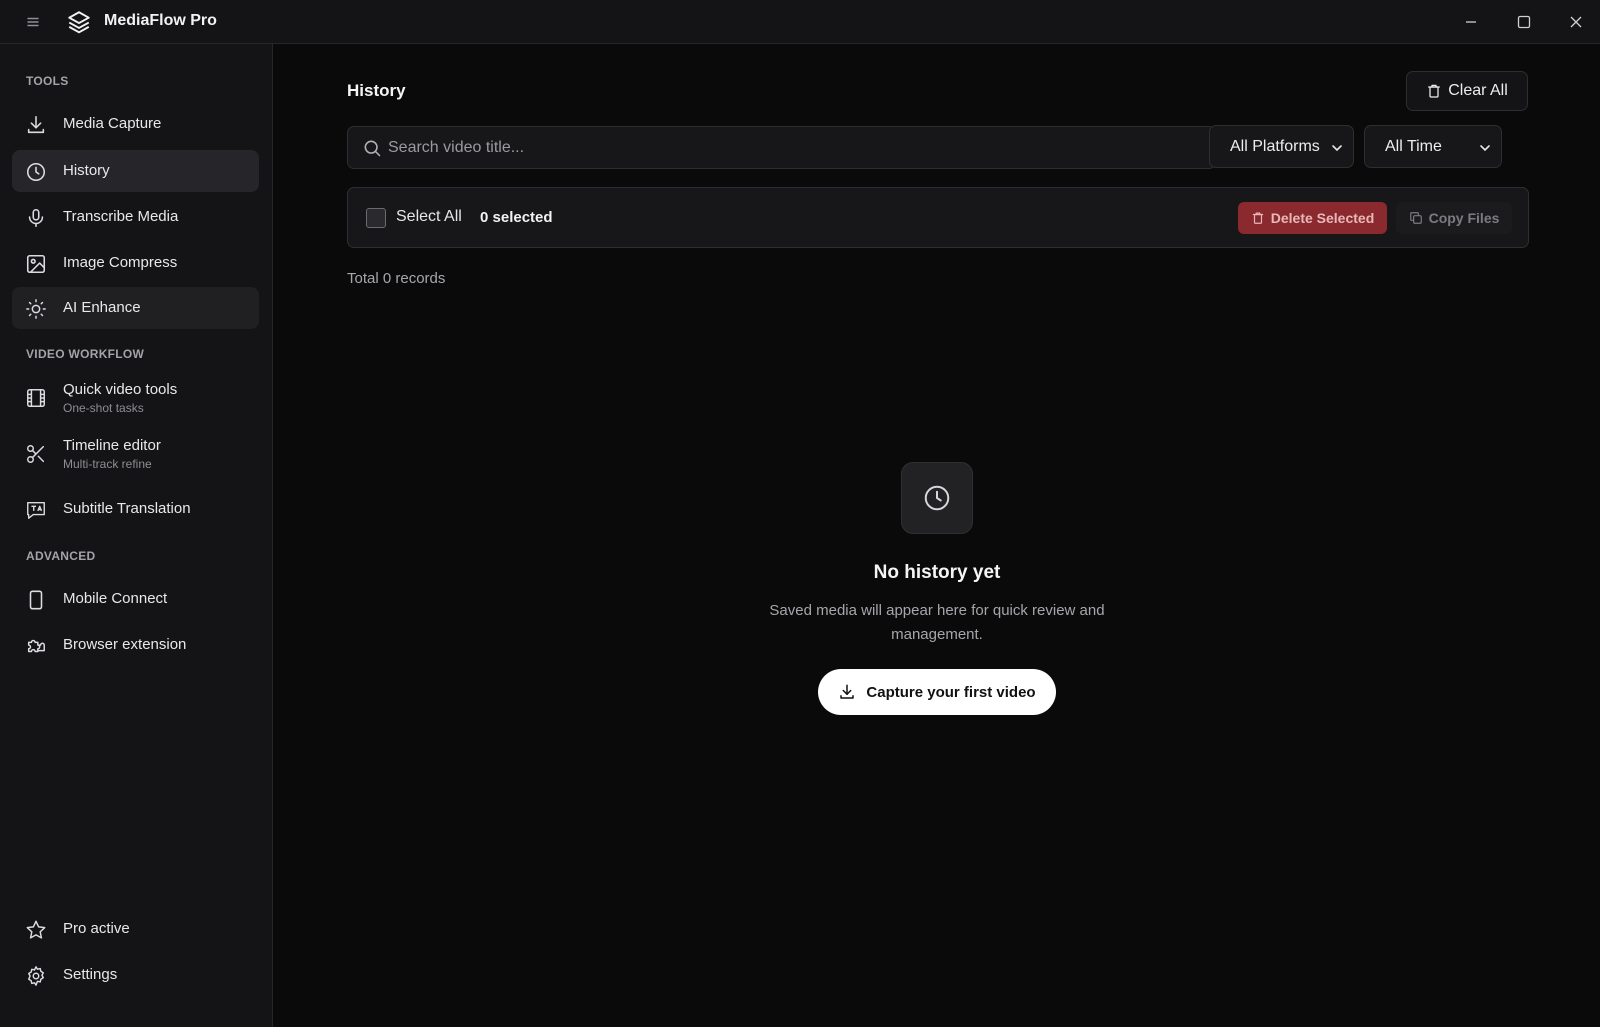  I want to click on sidebar-item-label: Transcribe Media, so click(121, 216).